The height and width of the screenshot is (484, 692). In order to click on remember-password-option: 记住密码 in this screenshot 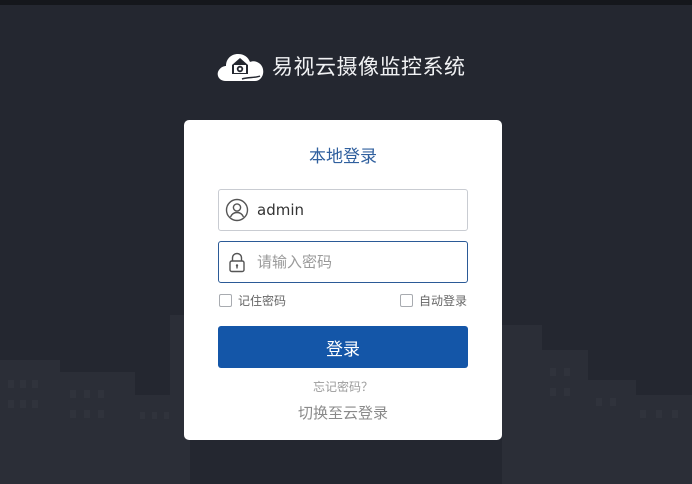, I will do `click(252, 300)`.